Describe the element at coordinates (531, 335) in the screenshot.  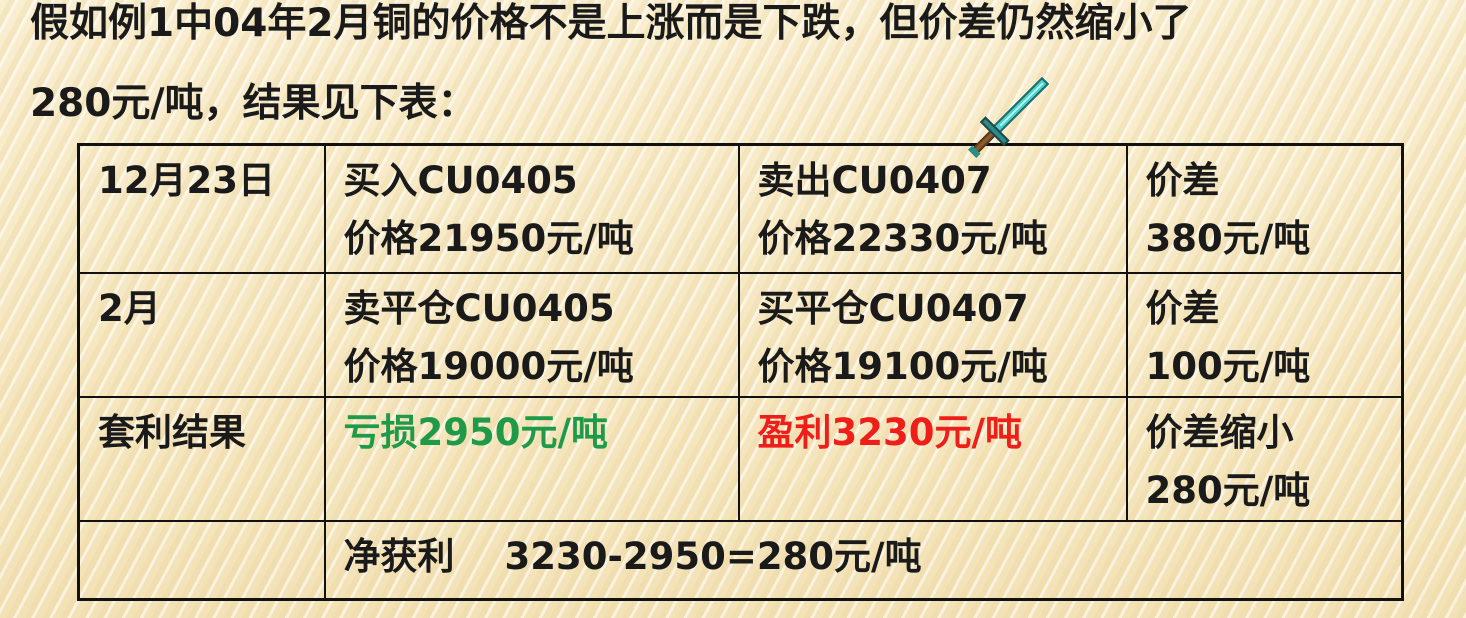
I see `buy-cell: 卖平仓CU0405 价格19000元/吨` at that location.